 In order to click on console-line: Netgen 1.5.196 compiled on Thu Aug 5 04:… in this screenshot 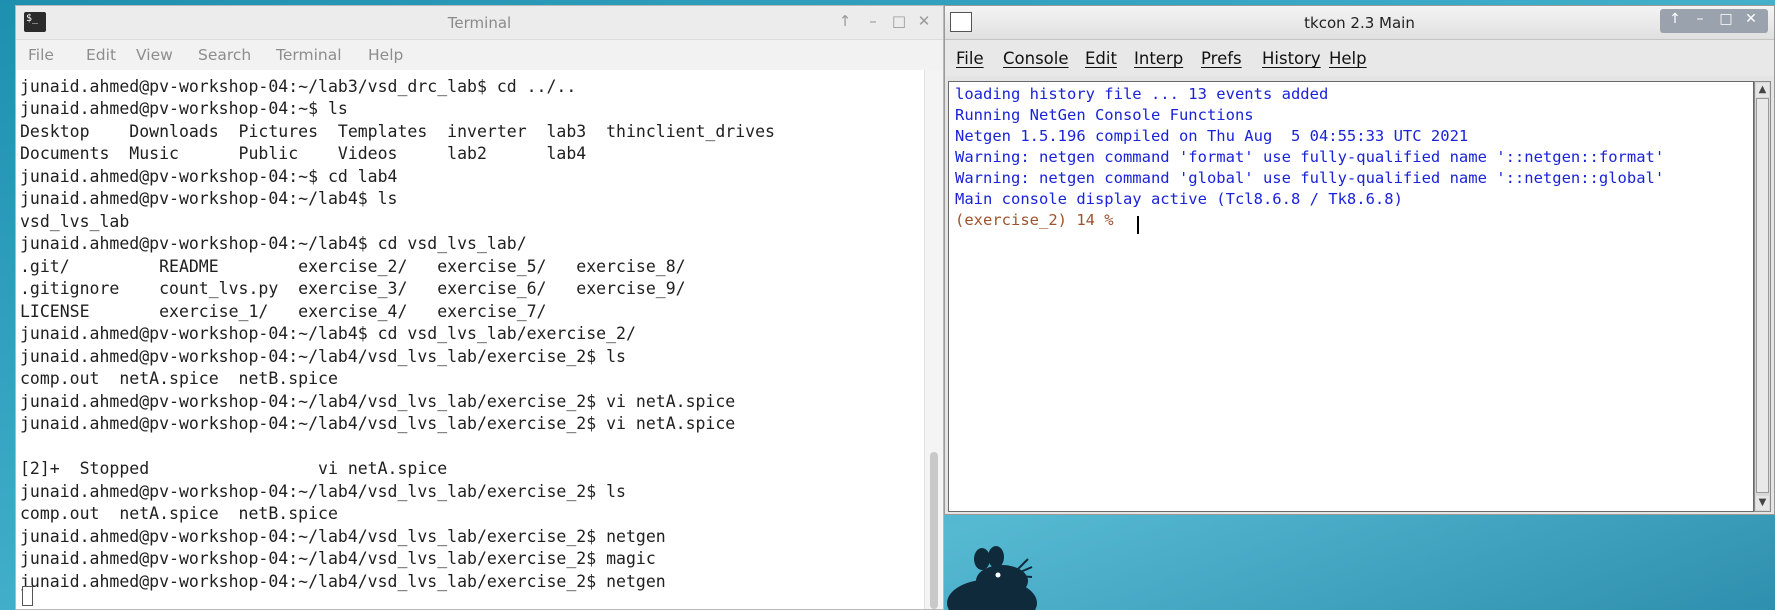, I will do `click(1212, 136)`.